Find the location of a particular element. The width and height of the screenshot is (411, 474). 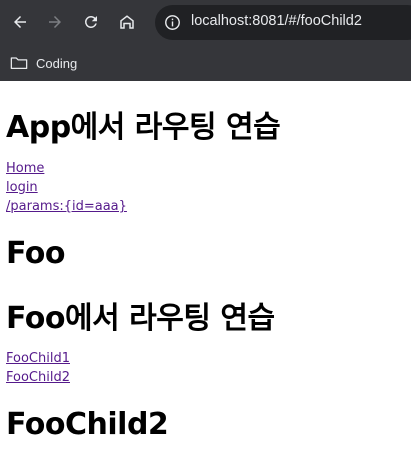

address-bar: localhost:8081/#/fooChild2 is located at coordinates (283, 22).